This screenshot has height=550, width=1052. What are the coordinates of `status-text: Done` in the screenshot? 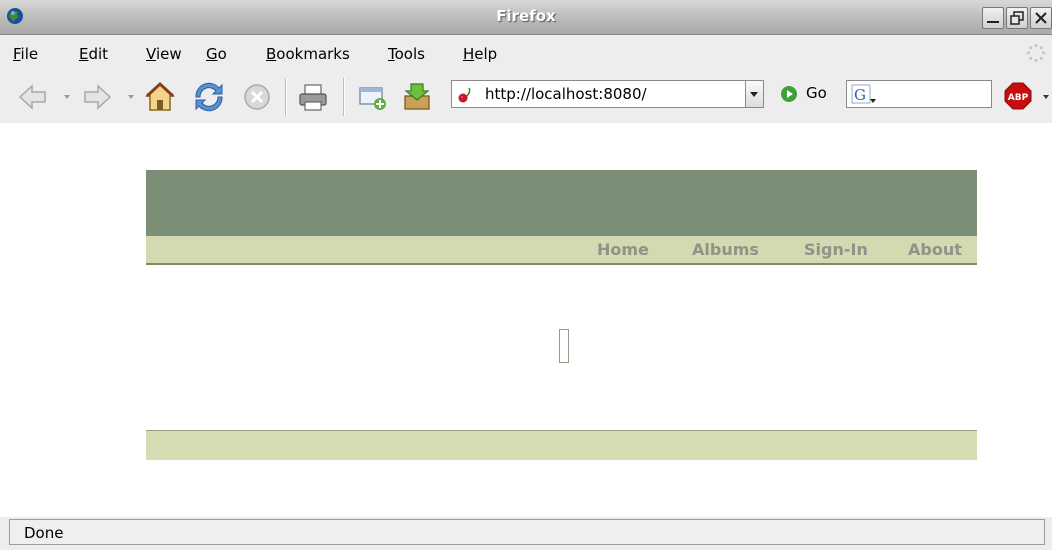 It's located at (44, 533).